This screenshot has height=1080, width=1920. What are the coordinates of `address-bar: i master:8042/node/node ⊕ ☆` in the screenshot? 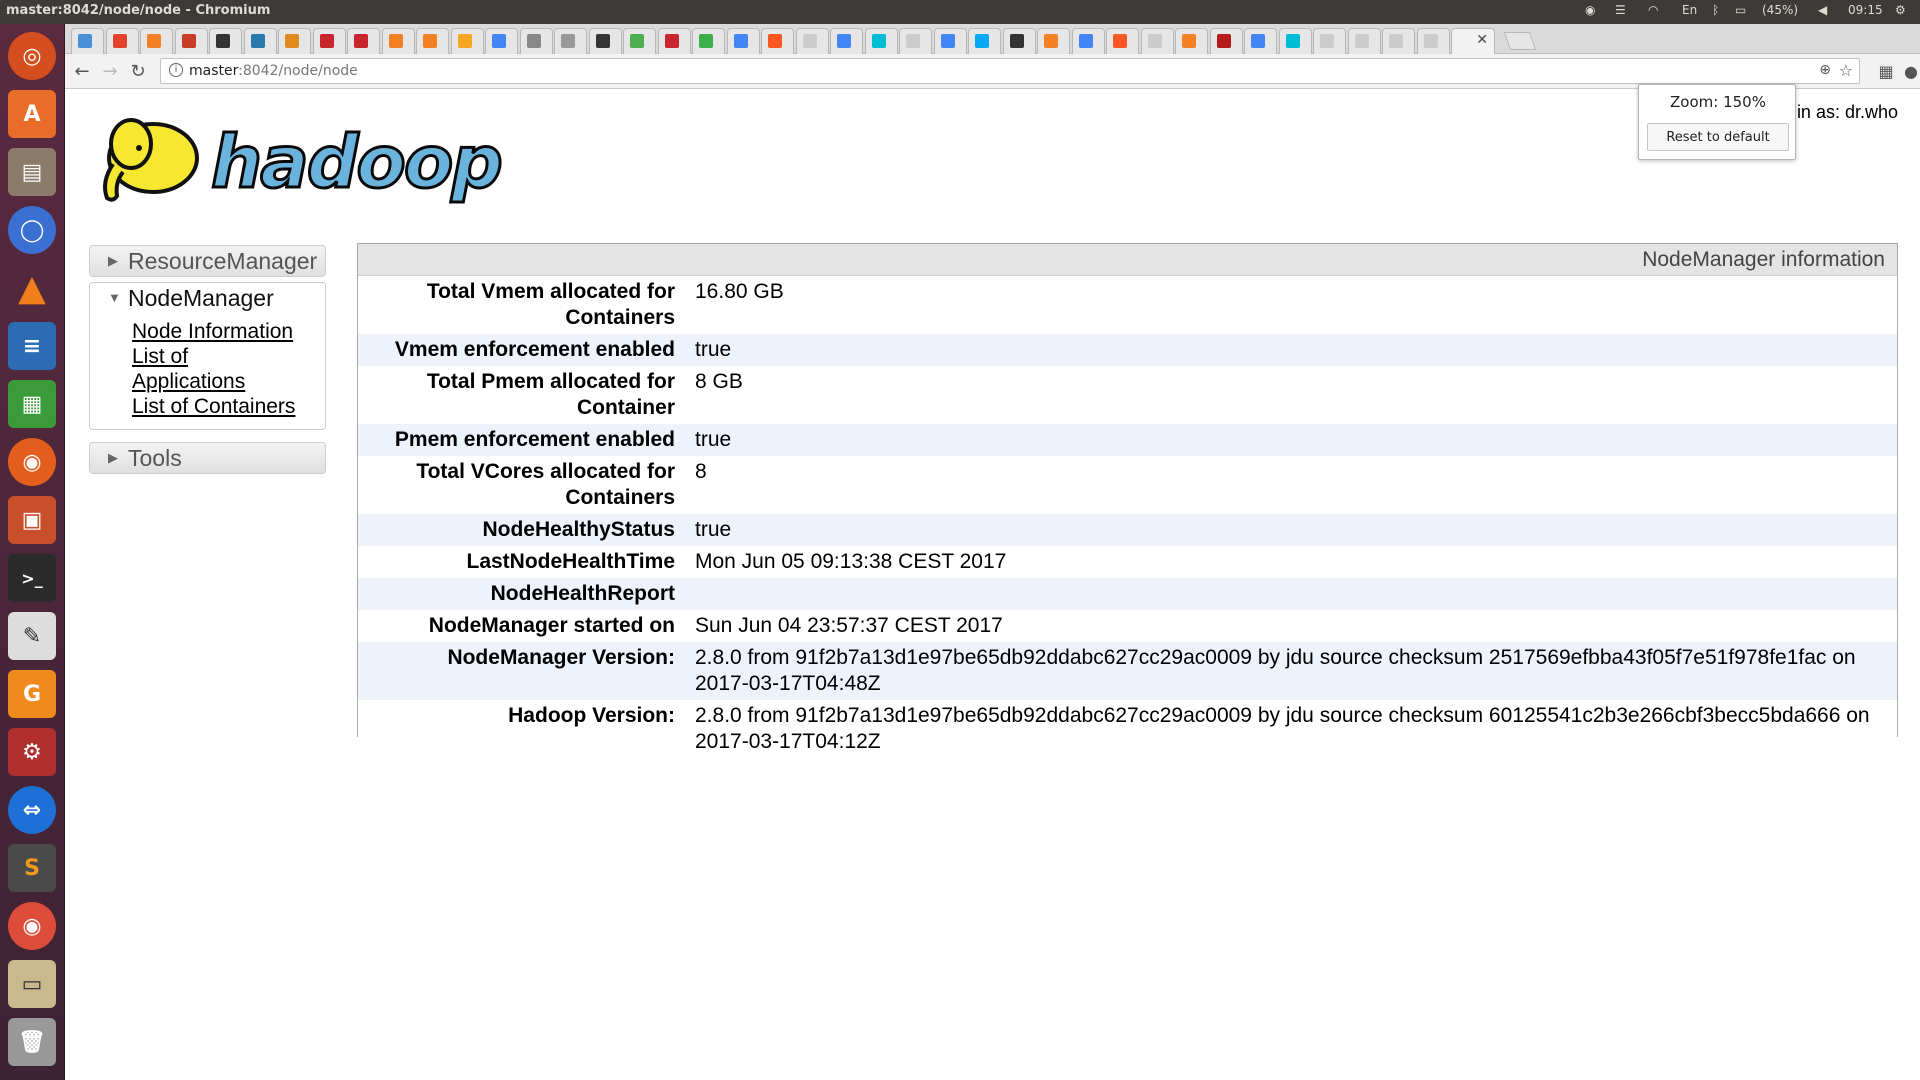 It's located at (1010, 71).